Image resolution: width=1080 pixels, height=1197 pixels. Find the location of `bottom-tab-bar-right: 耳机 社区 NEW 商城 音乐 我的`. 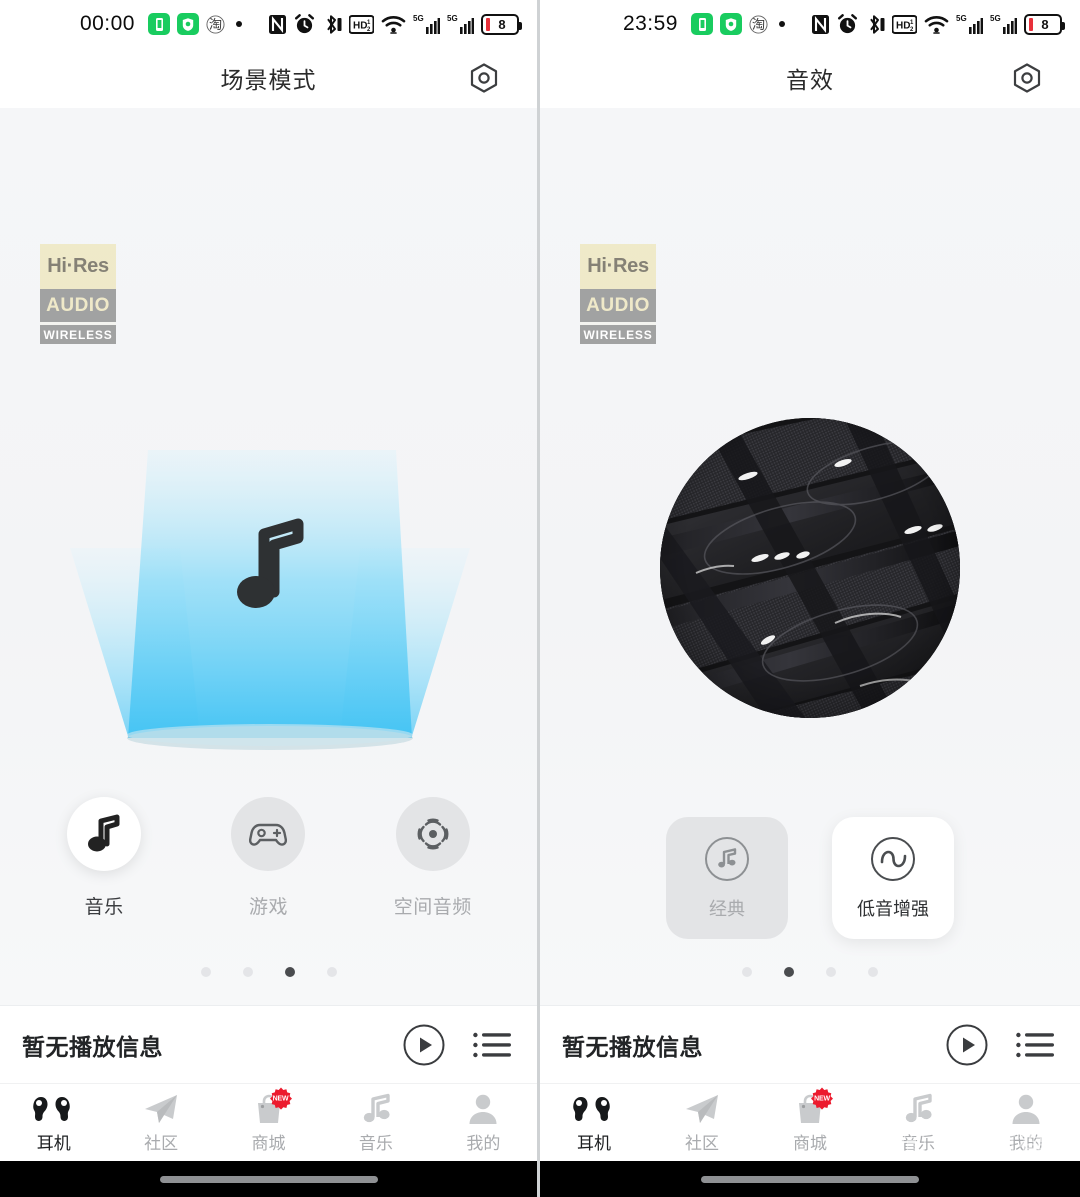

bottom-tab-bar-right: 耳机 社区 NEW 商城 音乐 我的 is located at coordinates (810, 1122).